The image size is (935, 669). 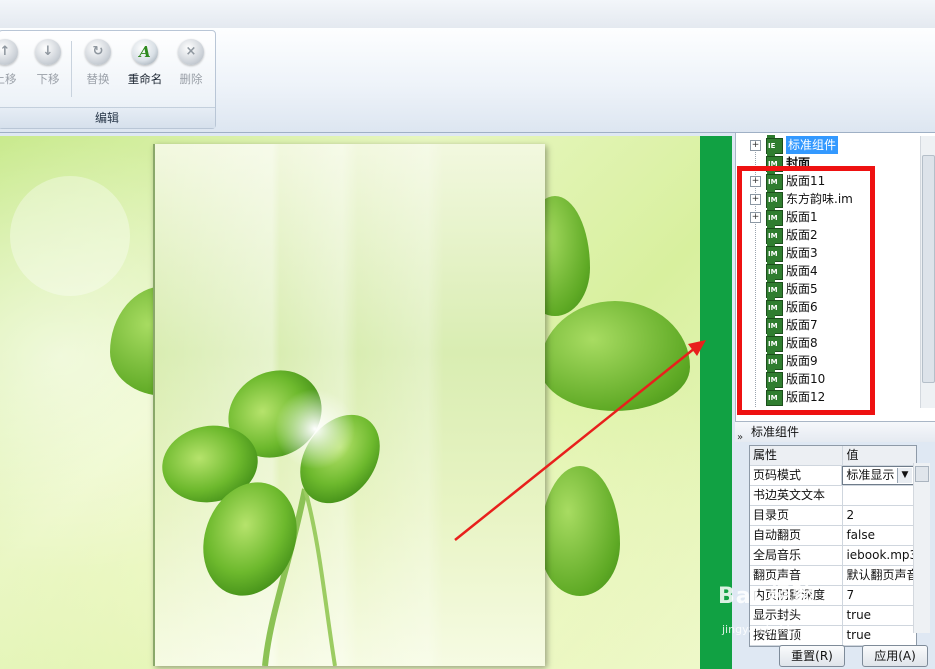 I want to click on property-row: 书边英文文本, so click(x=833, y=496).